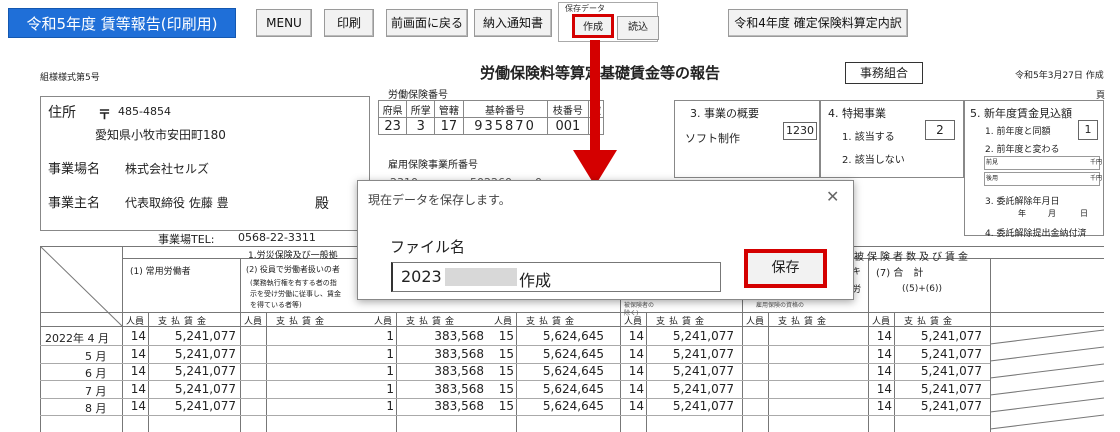  What do you see at coordinates (284, 23) in the screenshot?
I see `menu-button: MENU` at bounding box center [284, 23].